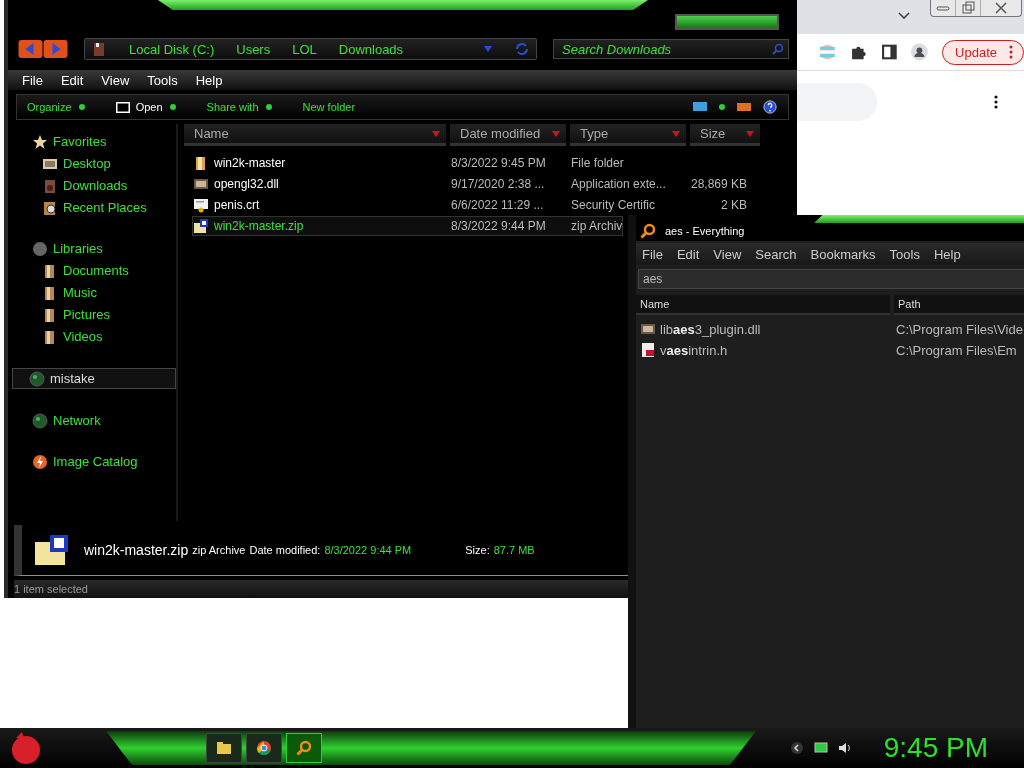  Describe the element at coordinates (778, 49) in the screenshot. I see `search-icon` at that location.